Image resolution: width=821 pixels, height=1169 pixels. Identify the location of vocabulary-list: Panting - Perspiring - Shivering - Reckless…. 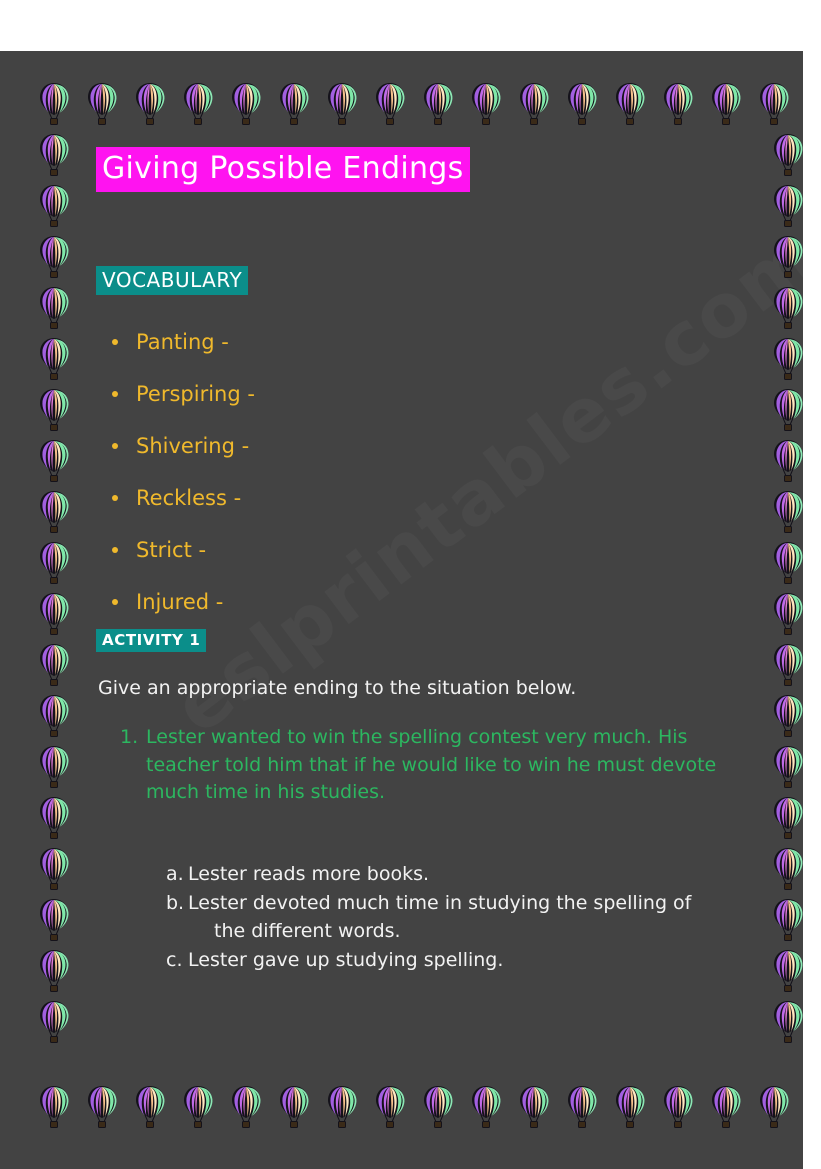
(180, 472).